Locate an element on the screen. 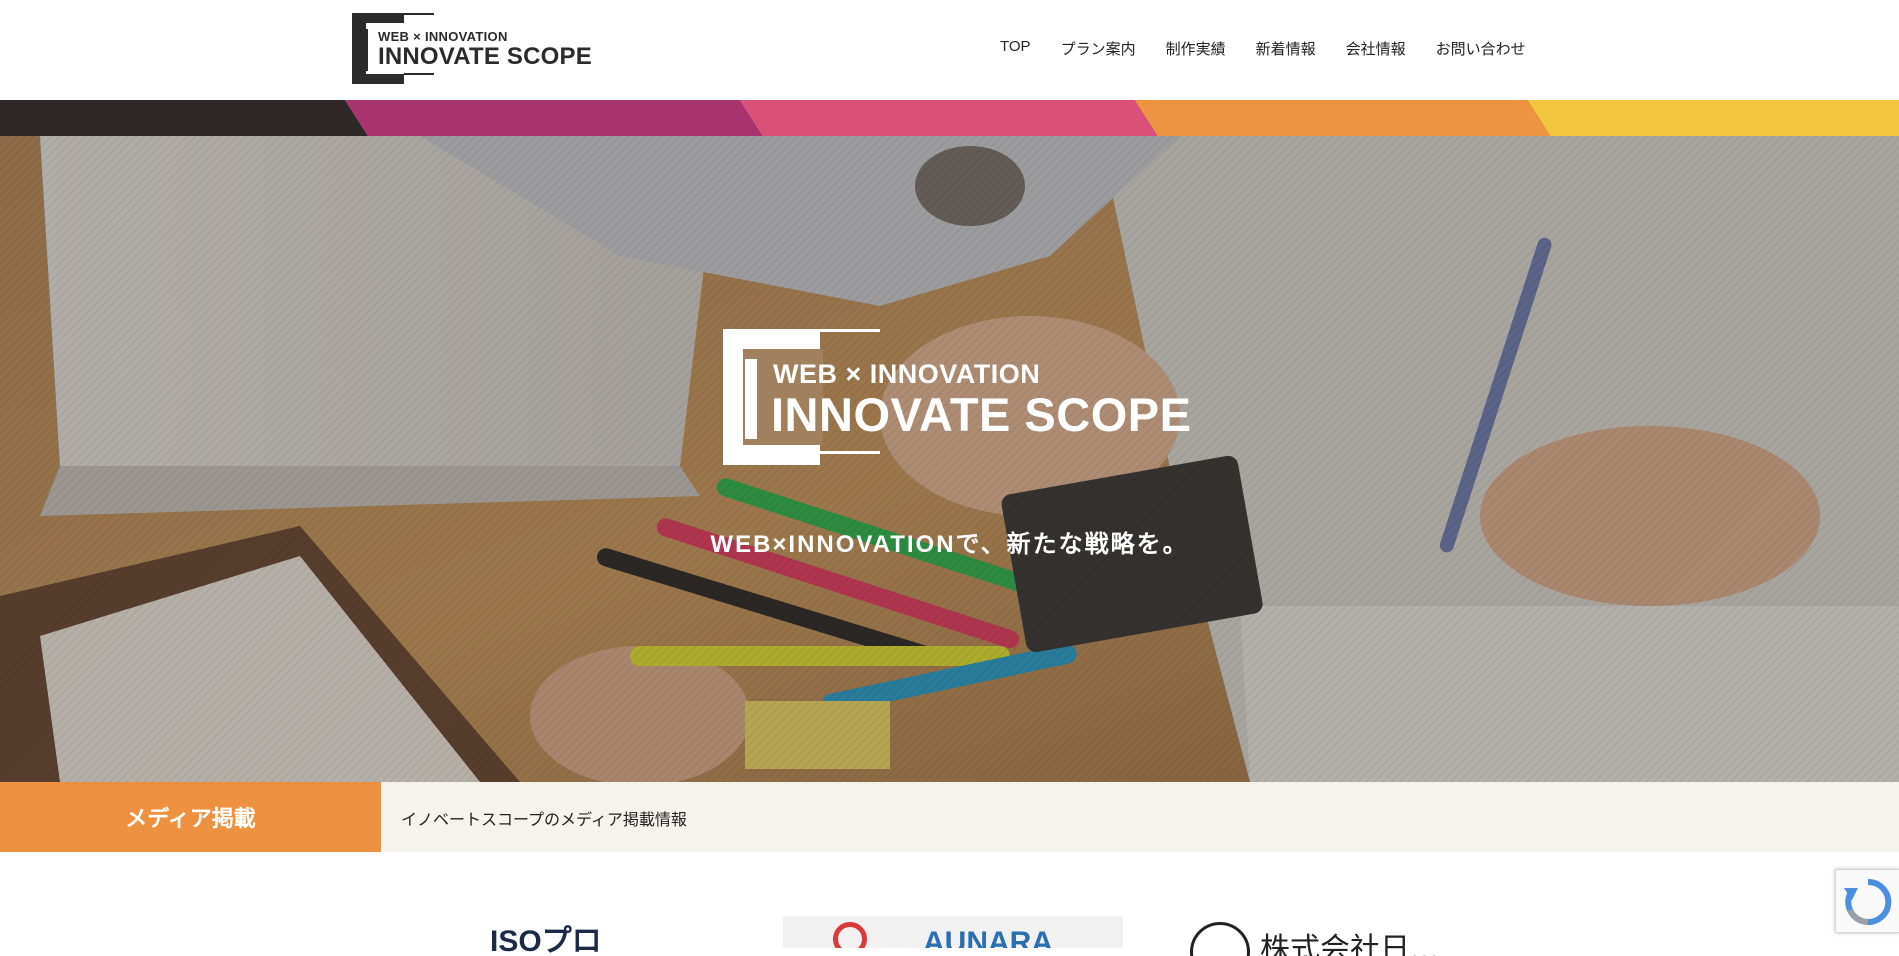 Image resolution: width=1899 pixels, height=956 pixels. site-logo: WEB × INNOVATION INNOVATE SCOPE is located at coordinates (474, 49).